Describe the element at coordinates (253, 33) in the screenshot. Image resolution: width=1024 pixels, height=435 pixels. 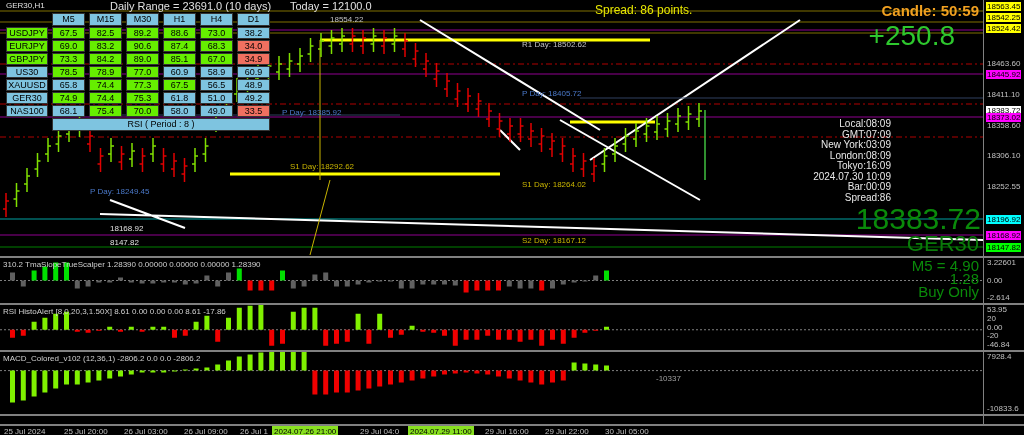
I see `rsi-cell: 38.2` at that location.